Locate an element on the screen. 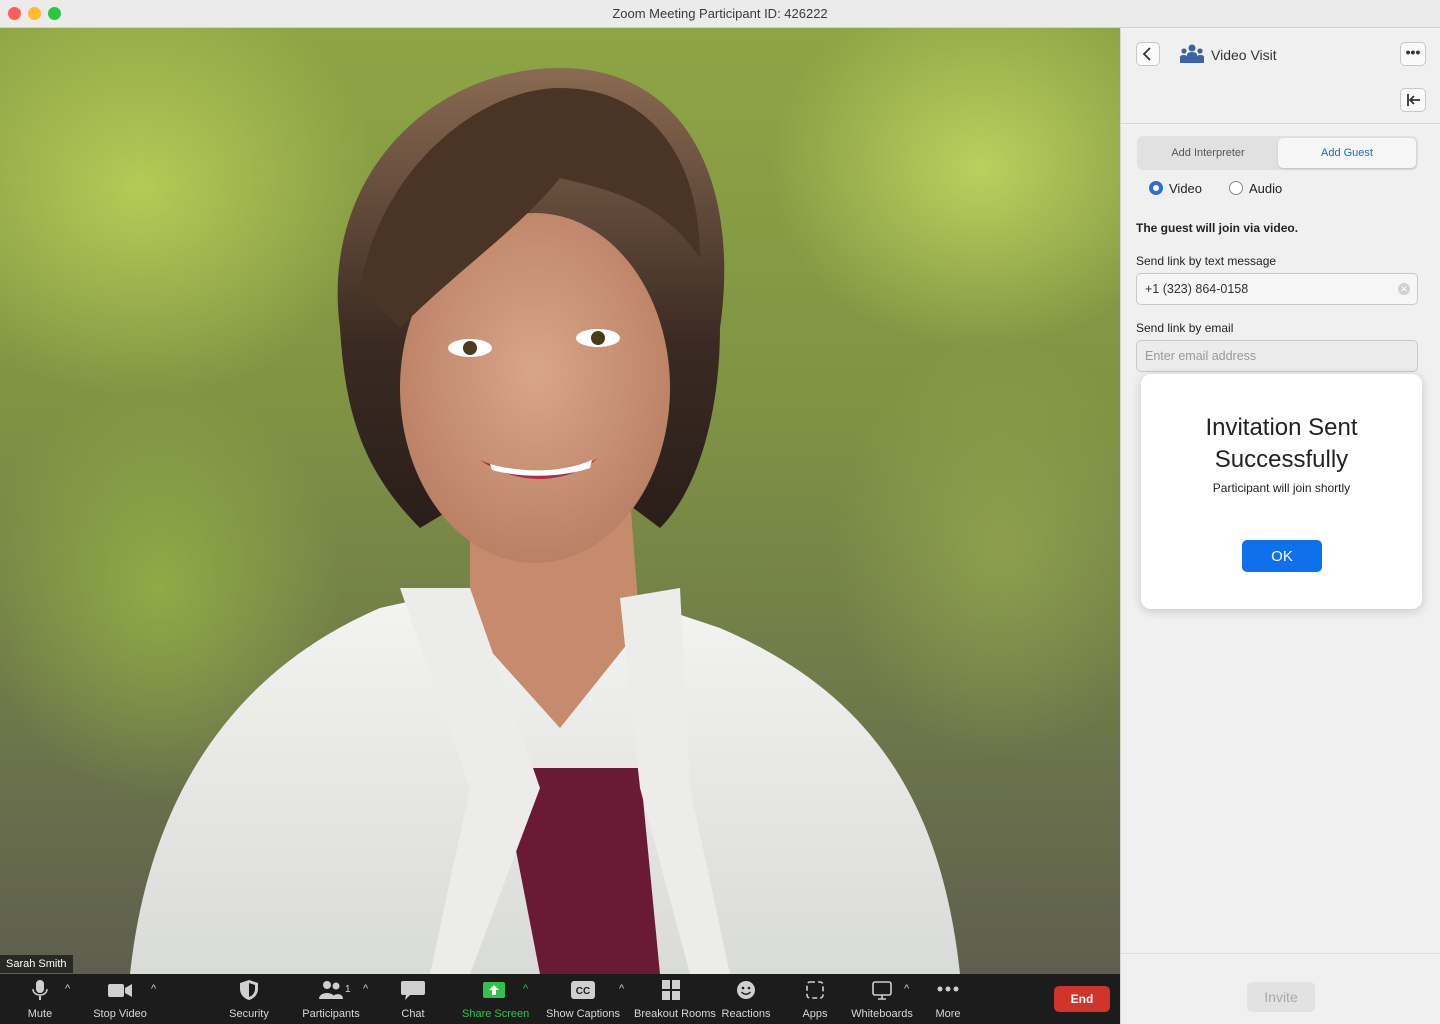 This screenshot has width=1440, height=1024. whiteboards-label: Whiteboards is located at coordinates (882, 1014).